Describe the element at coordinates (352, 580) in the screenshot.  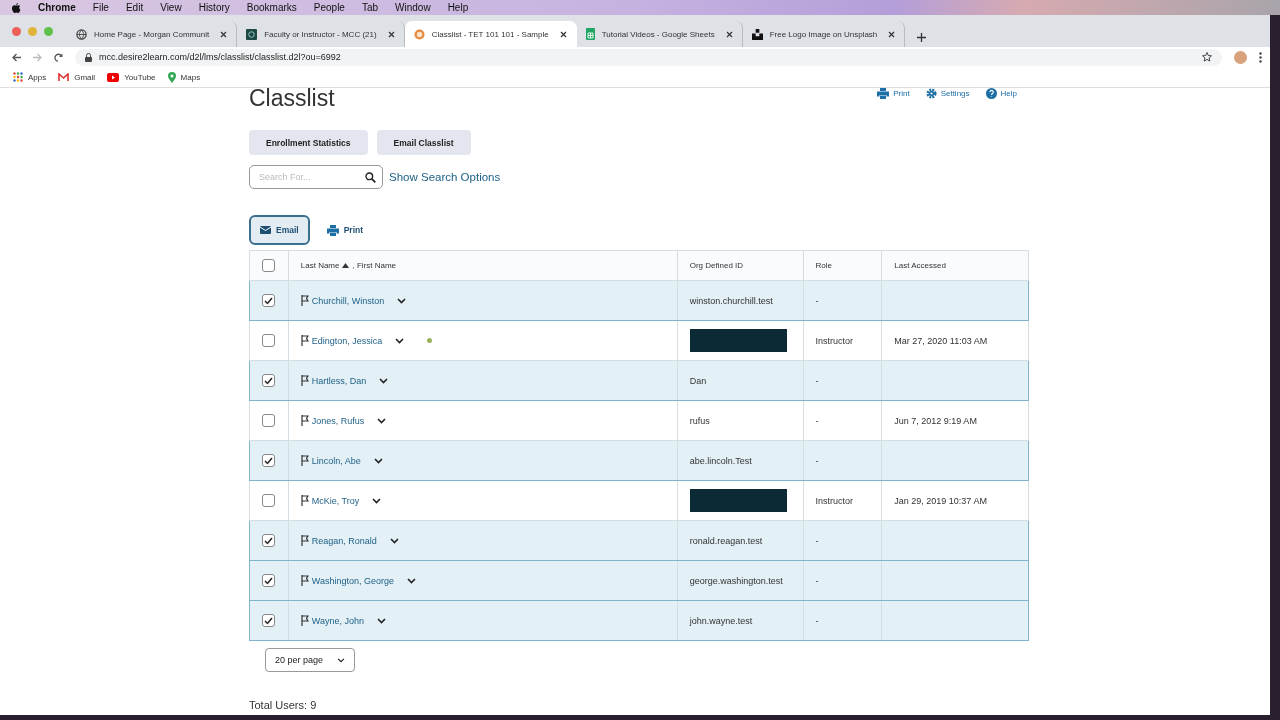
I see `student-name-link: Washington, George` at that location.